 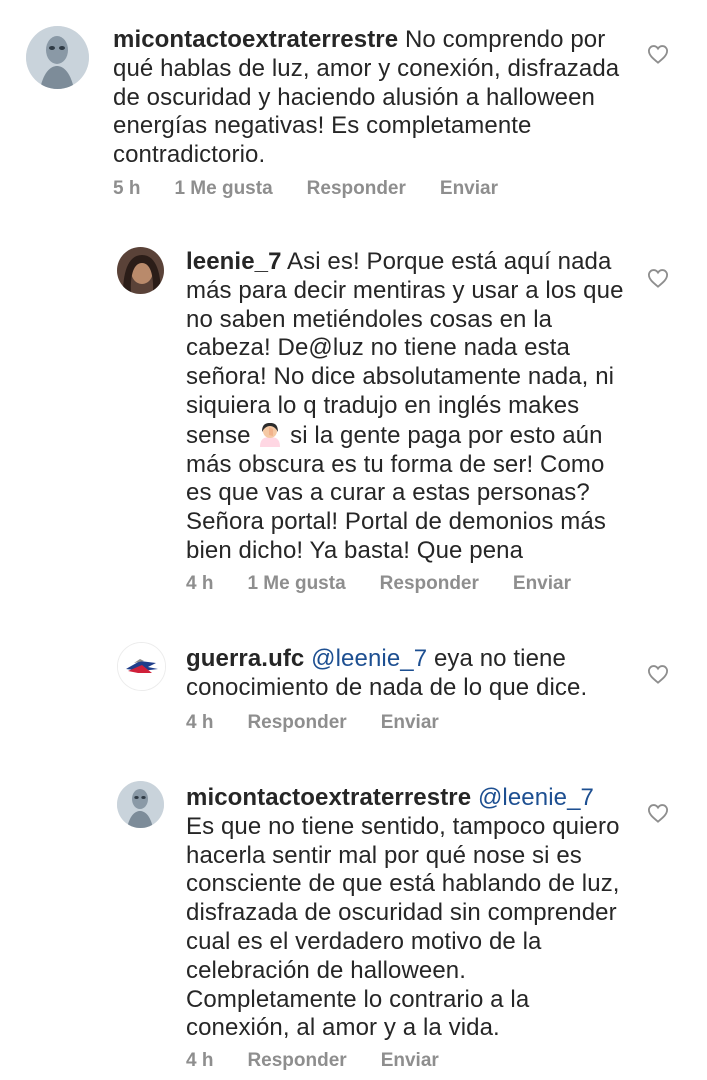 I want to click on username-link: guerra.ufc, so click(x=245, y=658).